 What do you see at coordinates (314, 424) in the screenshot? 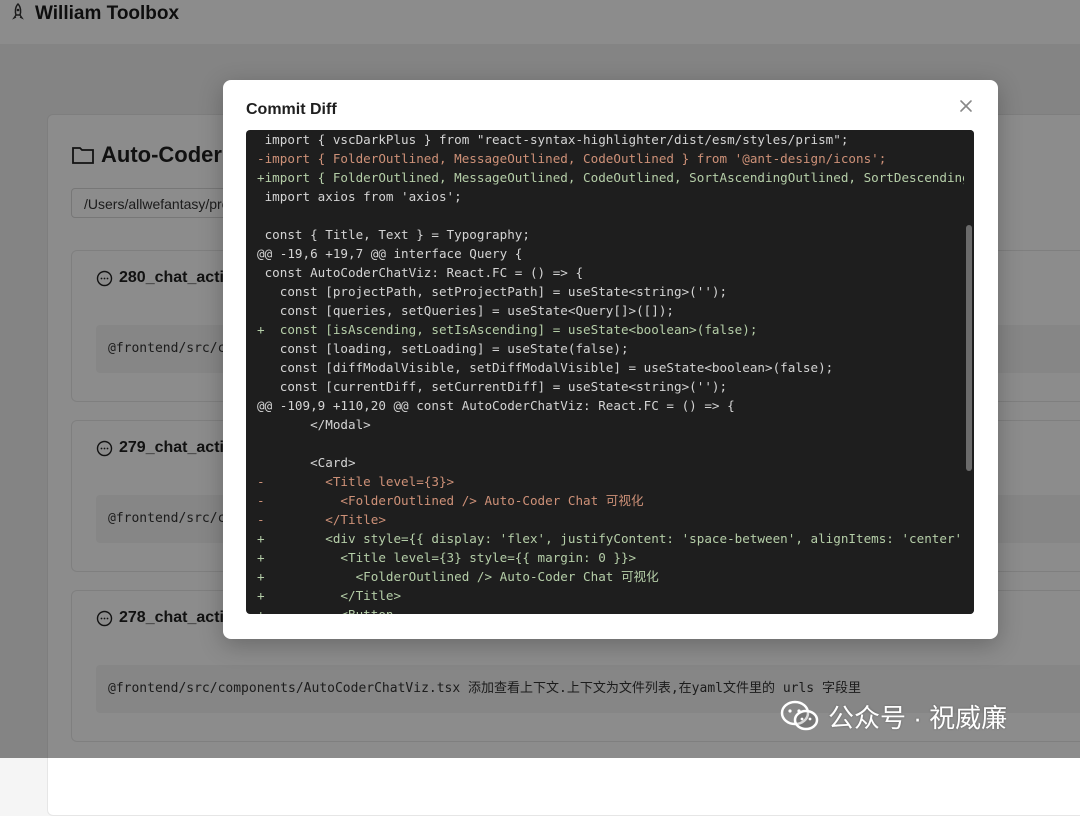
I see `diff-line-ctx: </Modal>` at bounding box center [314, 424].